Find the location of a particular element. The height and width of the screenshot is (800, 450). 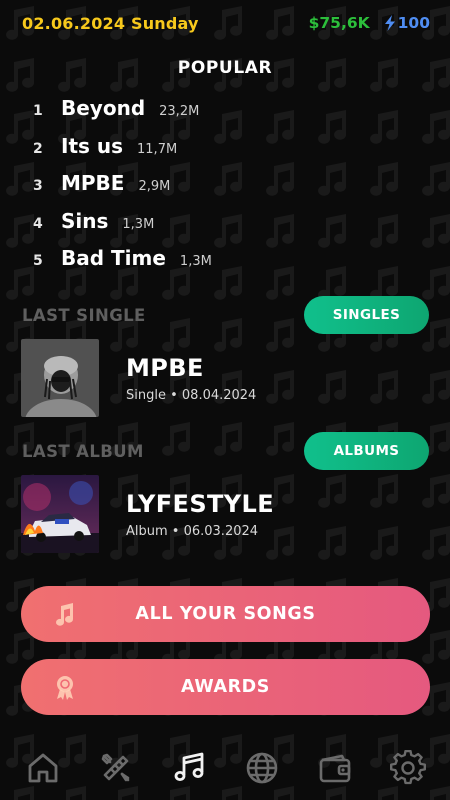

album-meta: Album • 06.03.2024 is located at coordinates (192, 531).